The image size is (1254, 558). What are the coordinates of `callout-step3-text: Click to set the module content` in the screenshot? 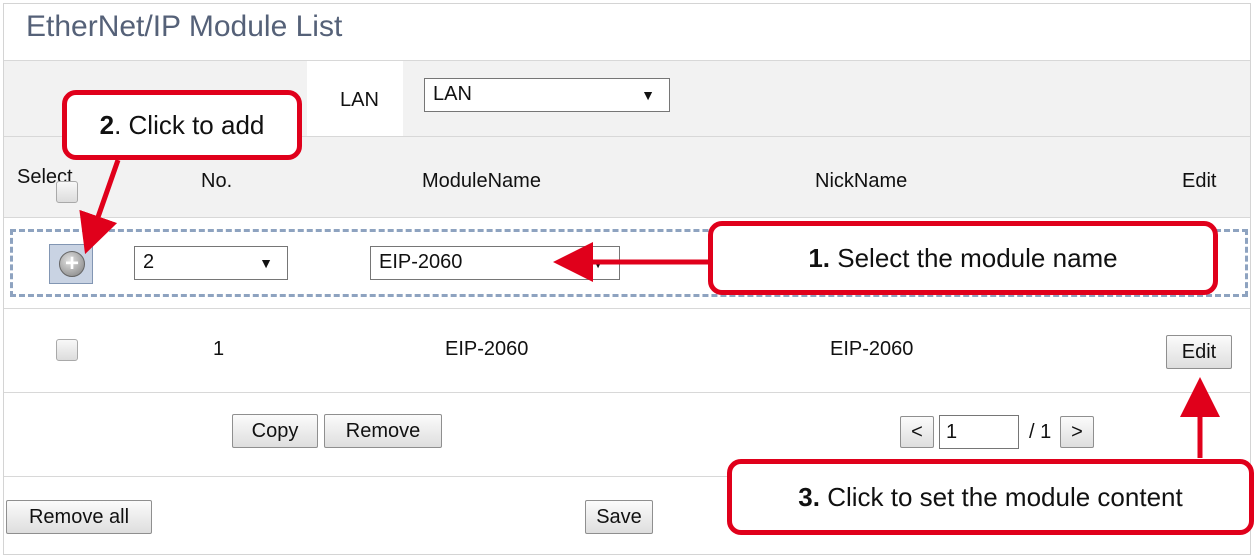 It's located at (1001, 497).